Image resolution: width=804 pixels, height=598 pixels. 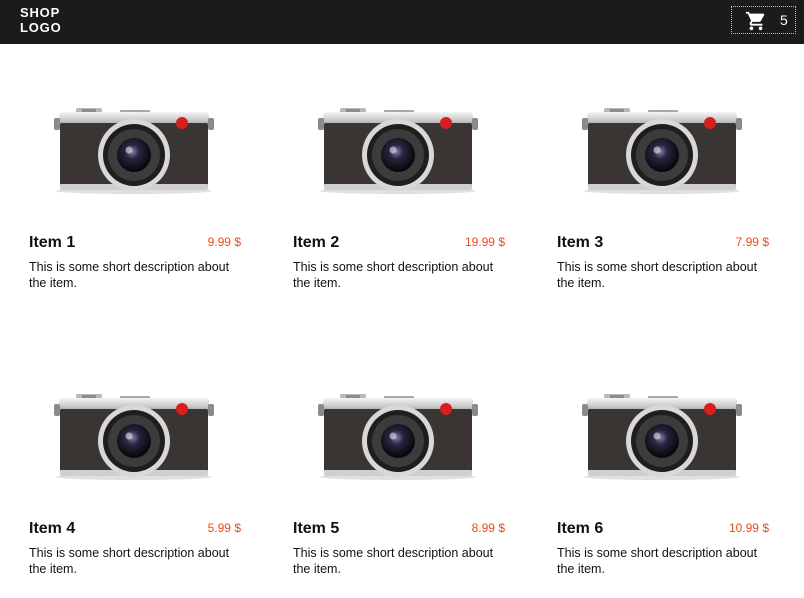 What do you see at coordinates (752, 242) in the screenshot?
I see `product-price: 7.99 $` at bounding box center [752, 242].